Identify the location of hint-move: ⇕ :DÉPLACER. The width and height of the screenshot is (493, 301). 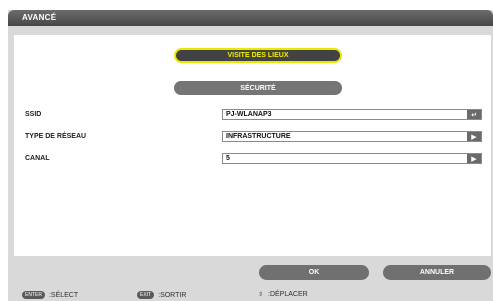
(283, 294).